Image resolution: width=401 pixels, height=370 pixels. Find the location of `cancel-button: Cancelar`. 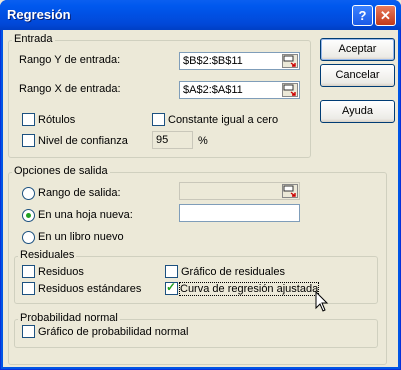

cancel-button: Cancelar is located at coordinates (357, 75).